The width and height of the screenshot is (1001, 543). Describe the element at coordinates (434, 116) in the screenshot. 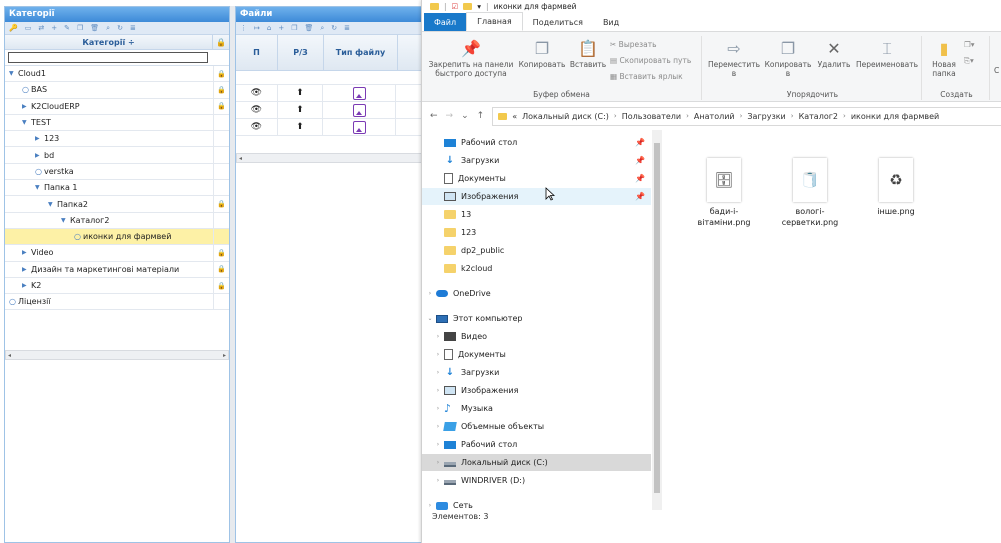

I see `back-icon: ←` at that location.